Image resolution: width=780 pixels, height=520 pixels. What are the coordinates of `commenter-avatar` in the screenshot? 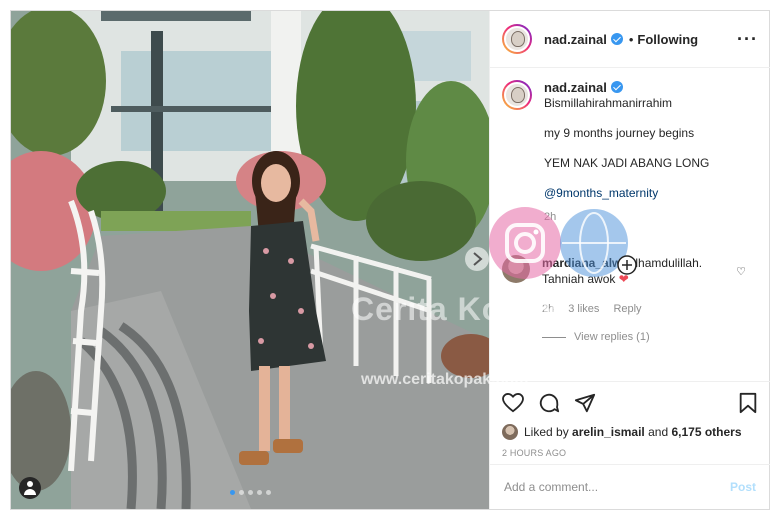 It's located at (516, 269).